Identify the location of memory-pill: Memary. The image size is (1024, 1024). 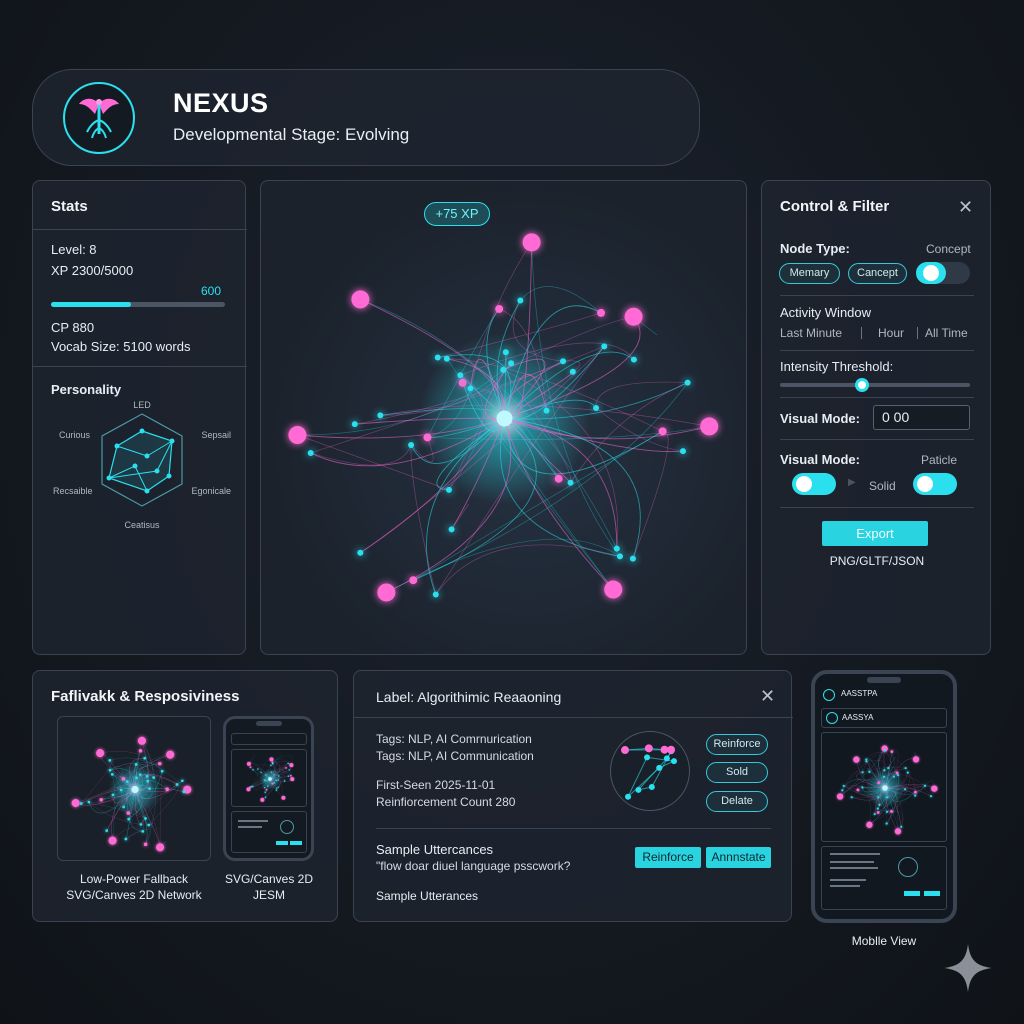
(809, 273).